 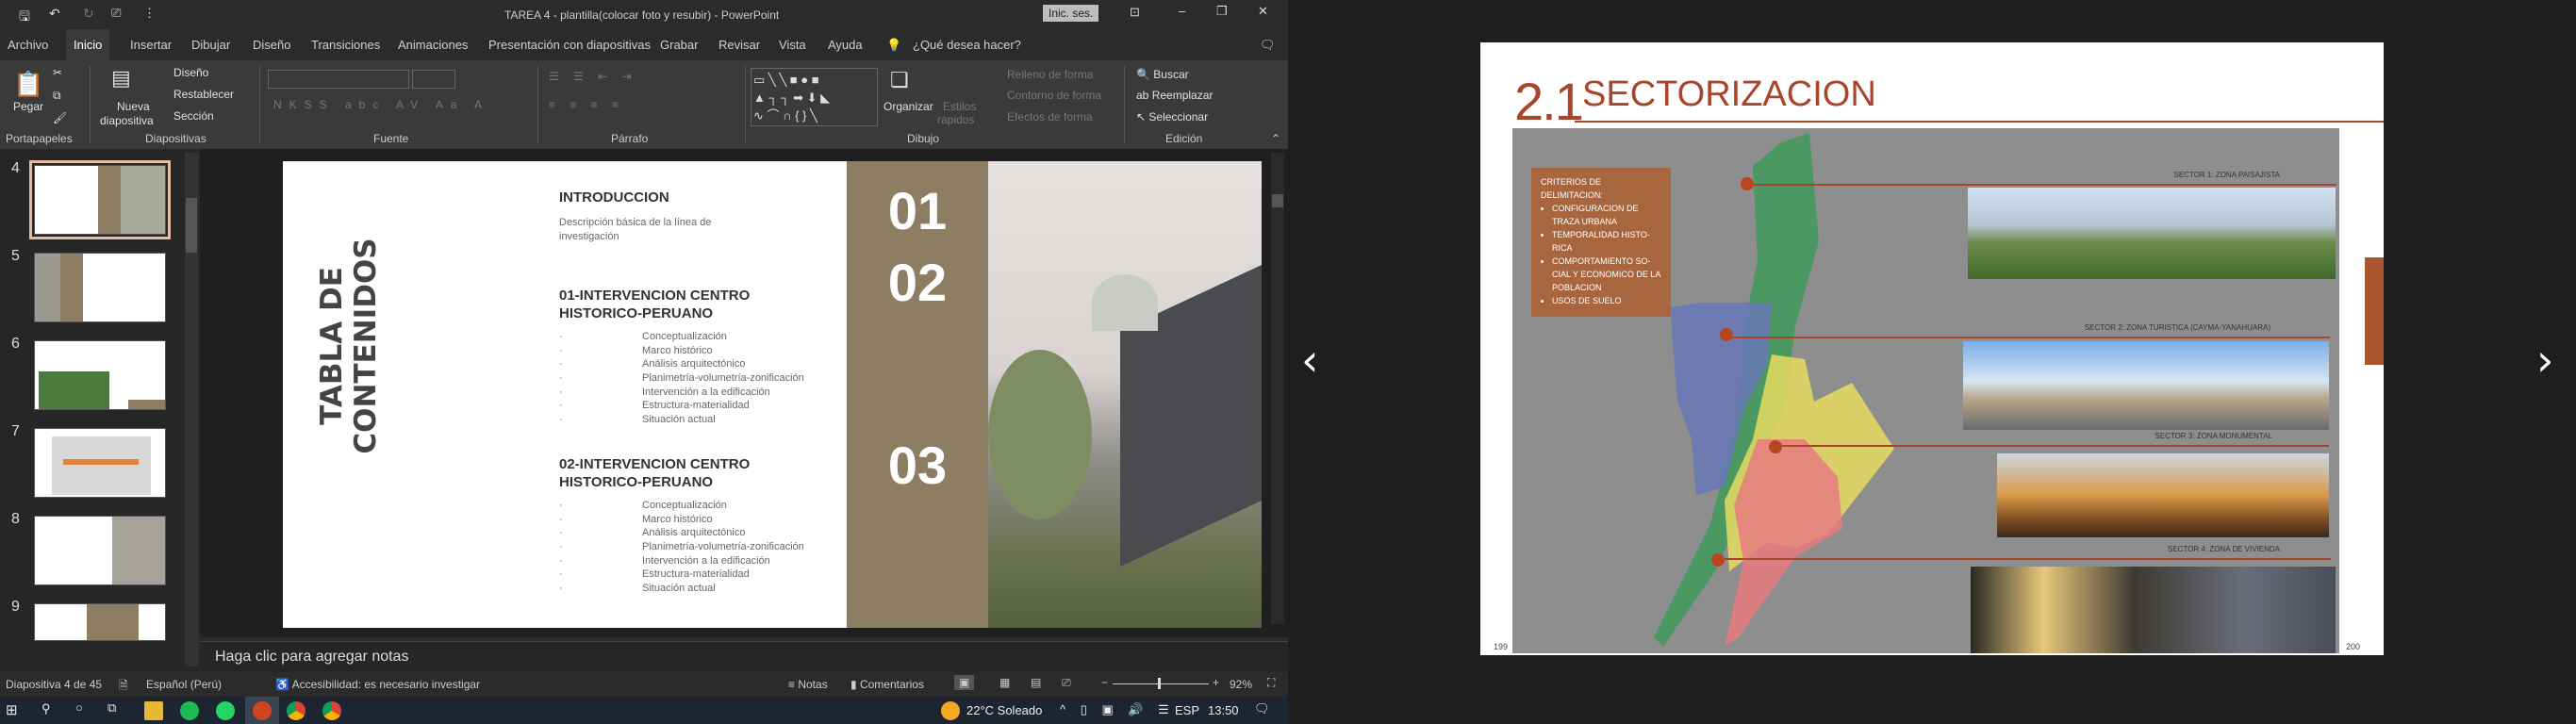 What do you see at coordinates (433, 45) in the screenshot?
I see `tab-animaciones: Animaciones` at bounding box center [433, 45].